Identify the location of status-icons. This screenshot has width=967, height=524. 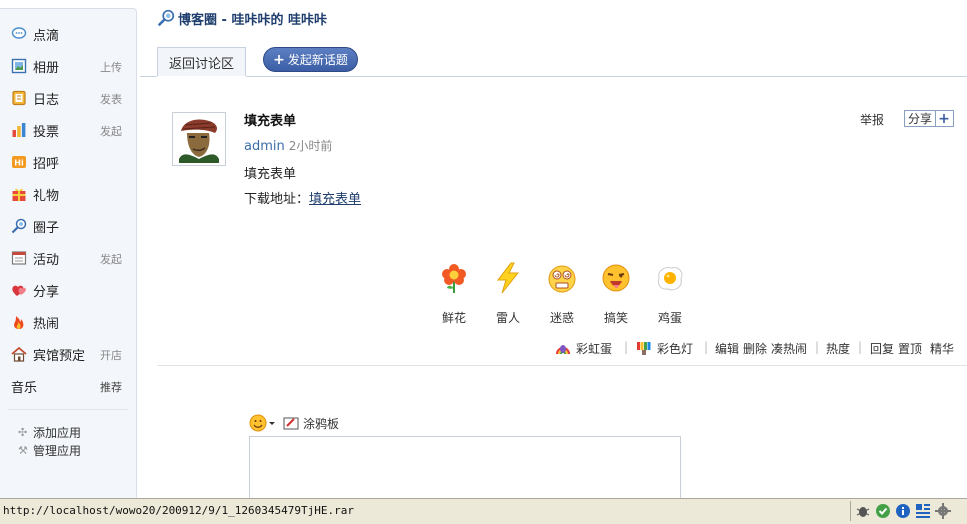
(907, 511).